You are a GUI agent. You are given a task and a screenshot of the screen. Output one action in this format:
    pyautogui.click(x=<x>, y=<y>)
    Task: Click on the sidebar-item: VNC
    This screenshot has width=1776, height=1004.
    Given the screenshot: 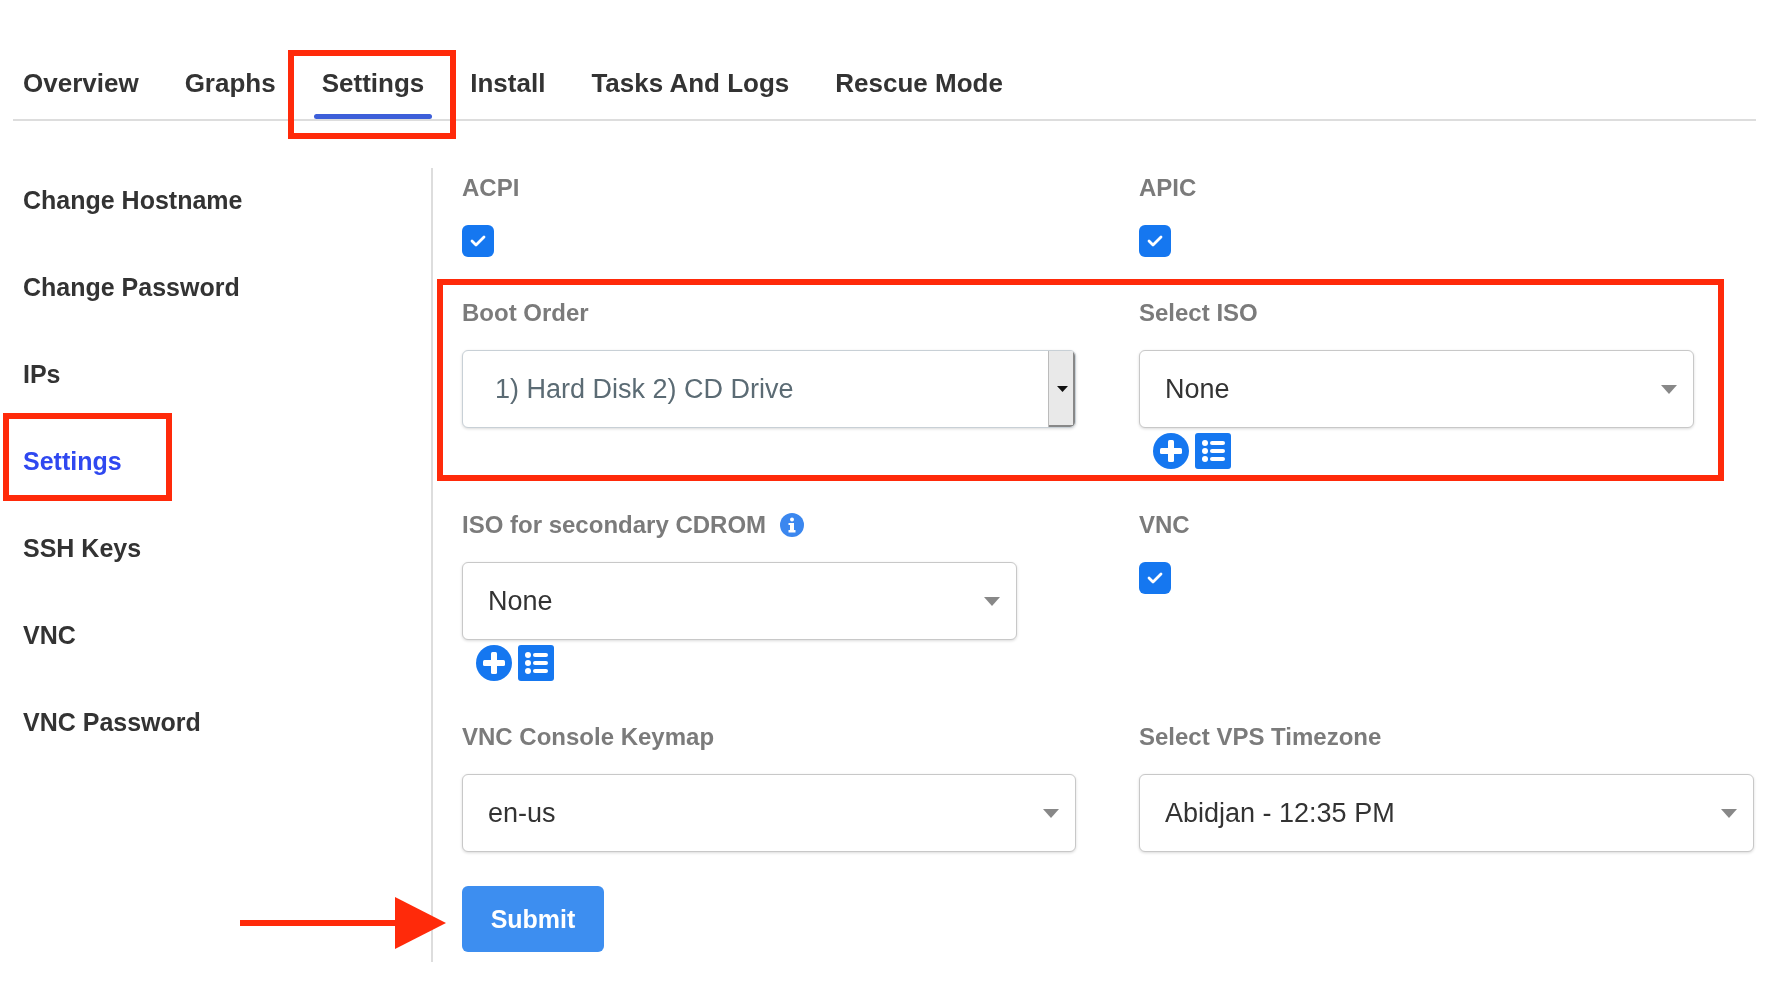 What is the action you would take?
    pyautogui.click(x=227, y=635)
    